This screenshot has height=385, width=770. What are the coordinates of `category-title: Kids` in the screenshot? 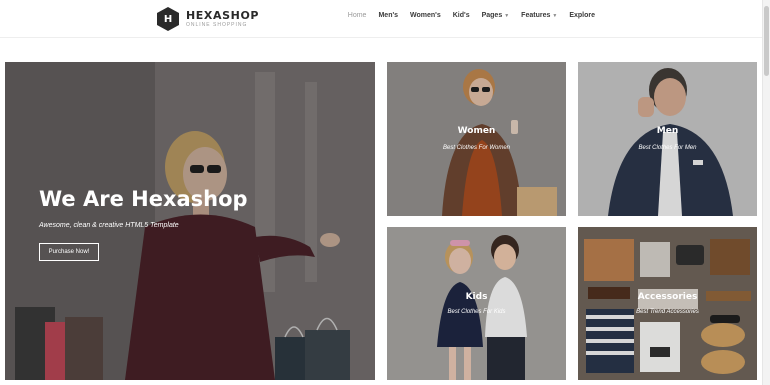 It's located at (476, 297).